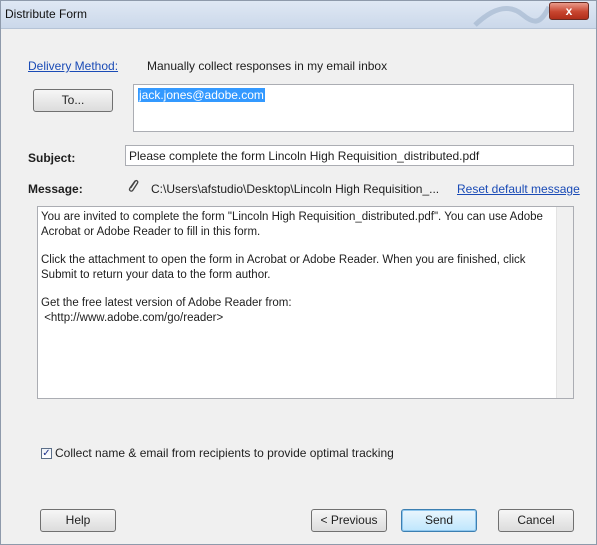 This screenshot has width=597, height=545. Describe the element at coordinates (353, 108) in the screenshot. I see `recipients-field: jack.jones@adobe.com` at that location.